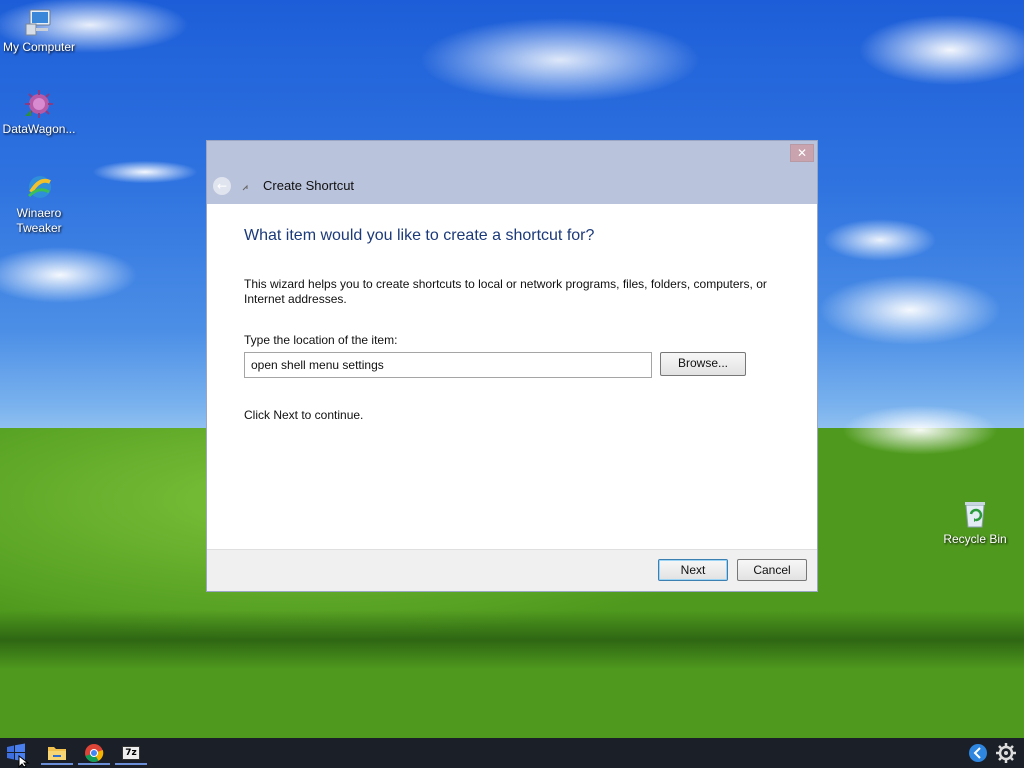 The image size is (1024, 768). I want to click on cancel-button: Cancel, so click(772, 570).